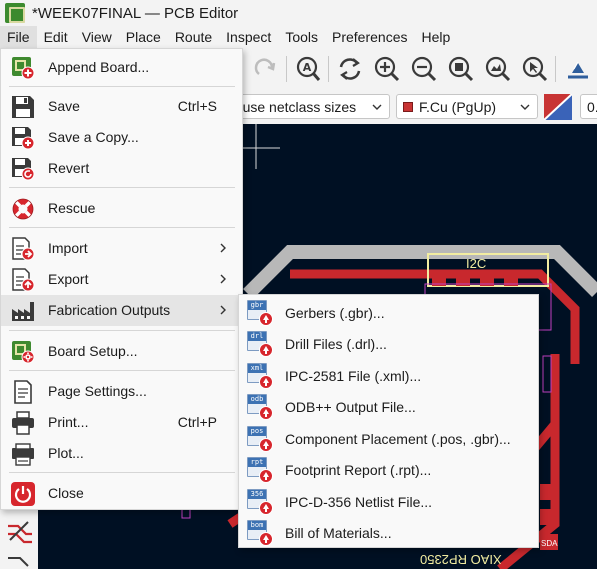 The image size is (597, 569). Describe the element at coordinates (260, 533) in the screenshot. I see `bom-file-icon: bom` at that location.